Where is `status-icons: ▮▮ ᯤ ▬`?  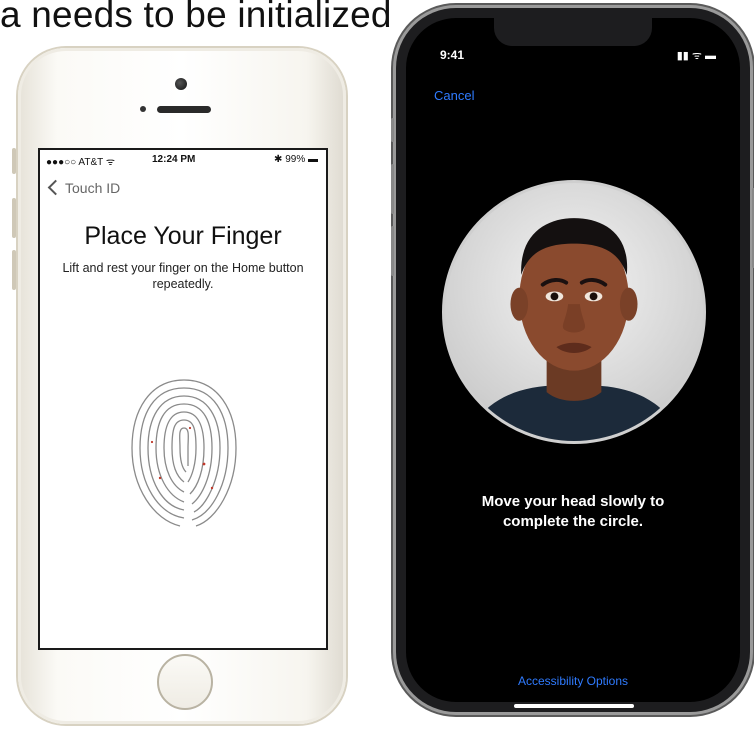 status-icons: ▮▮ ᯤ ▬ is located at coordinates (696, 56).